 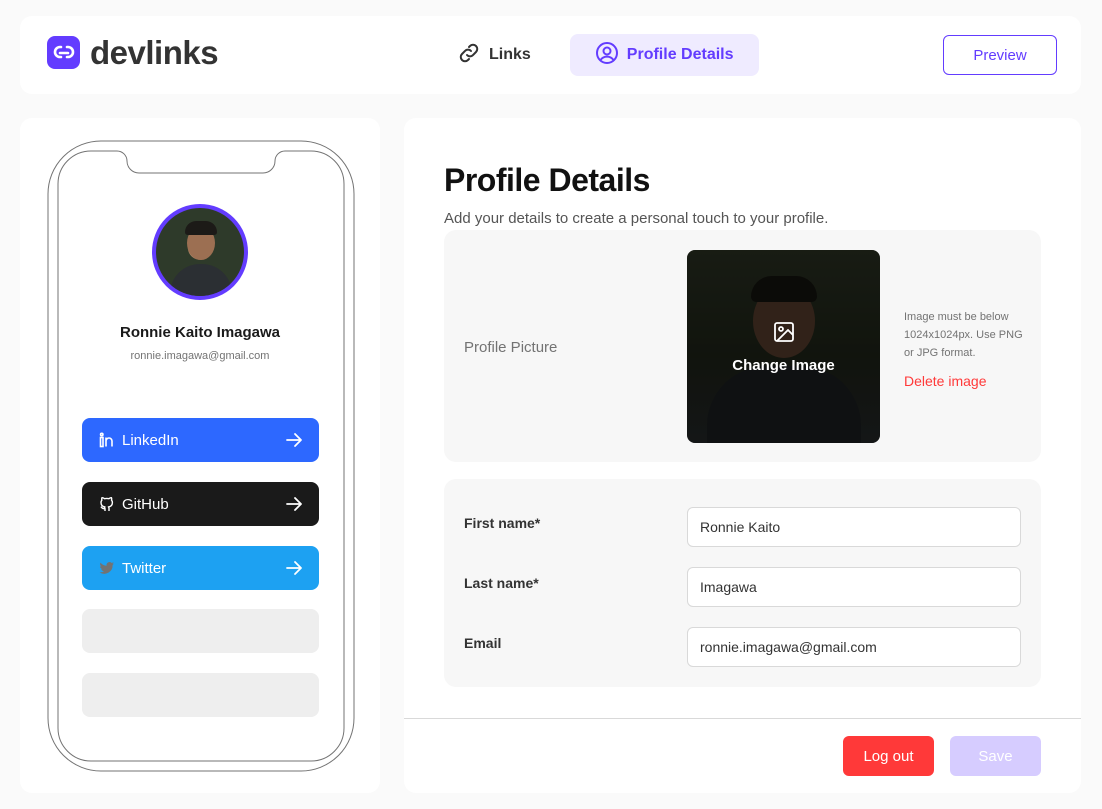 I want to click on preview-link-github: GitHub, so click(x=200, y=504).